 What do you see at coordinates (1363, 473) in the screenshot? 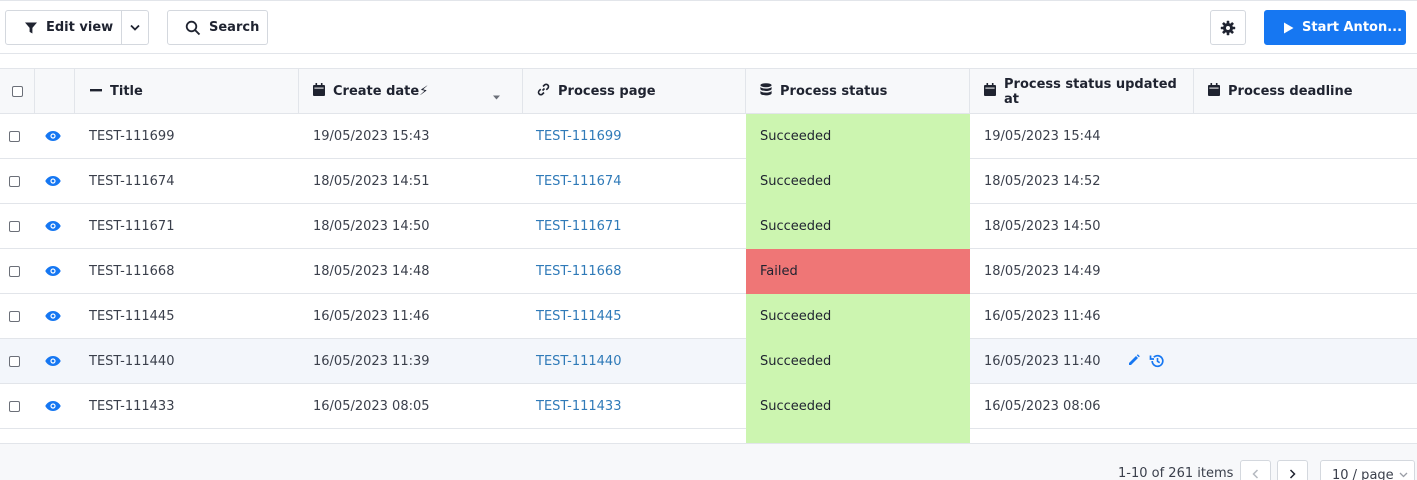
I see `page-size-value: 10 / page` at bounding box center [1363, 473].